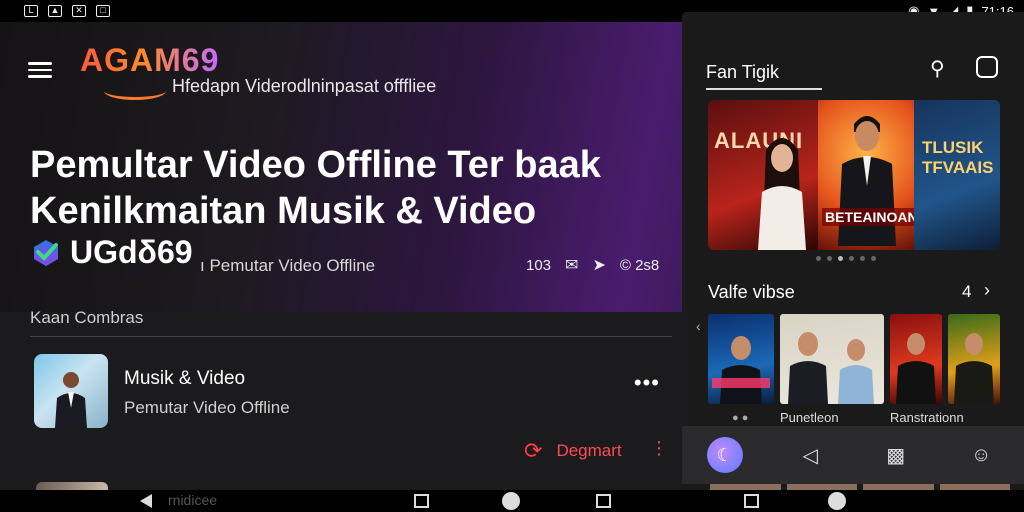  Describe the element at coordinates (981, 455) in the screenshot. I see `user-icon: ☺` at that location.